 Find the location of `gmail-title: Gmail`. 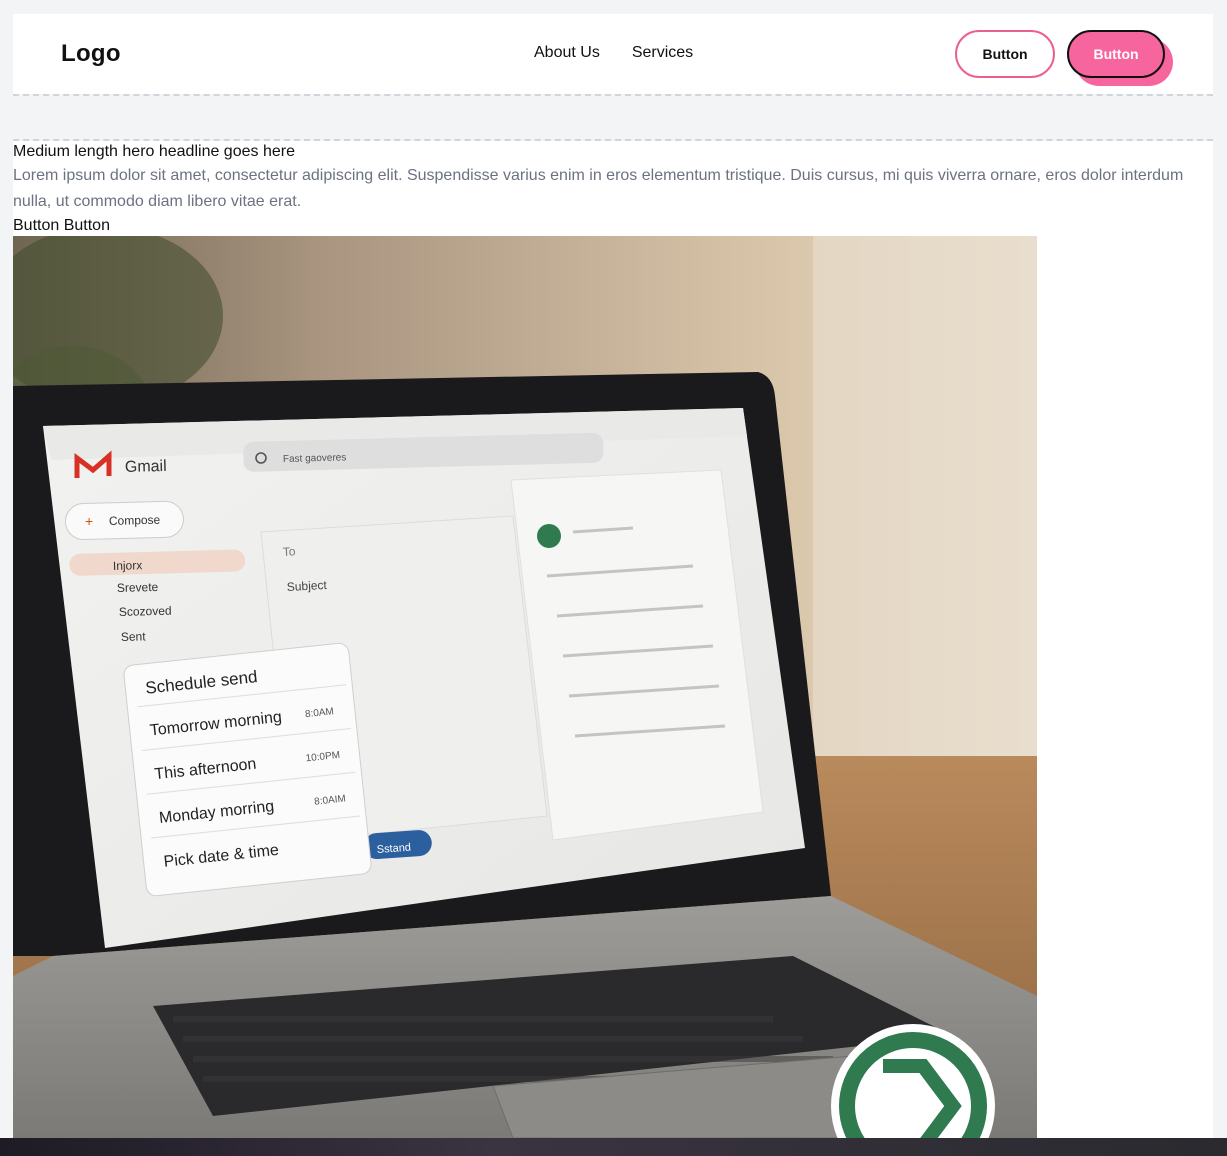

gmail-title: Gmail is located at coordinates (146, 467).